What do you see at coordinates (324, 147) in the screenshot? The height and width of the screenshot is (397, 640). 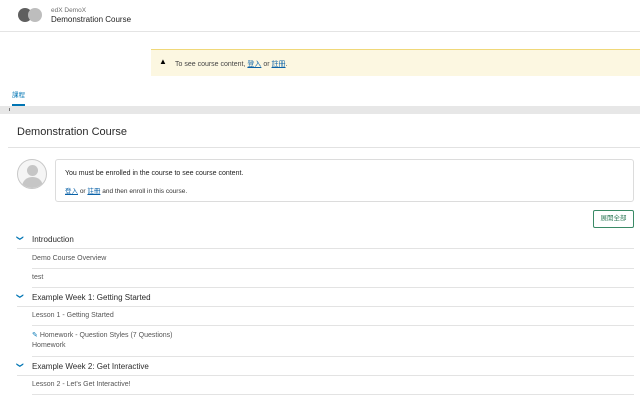 I see `divider` at bounding box center [324, 147].